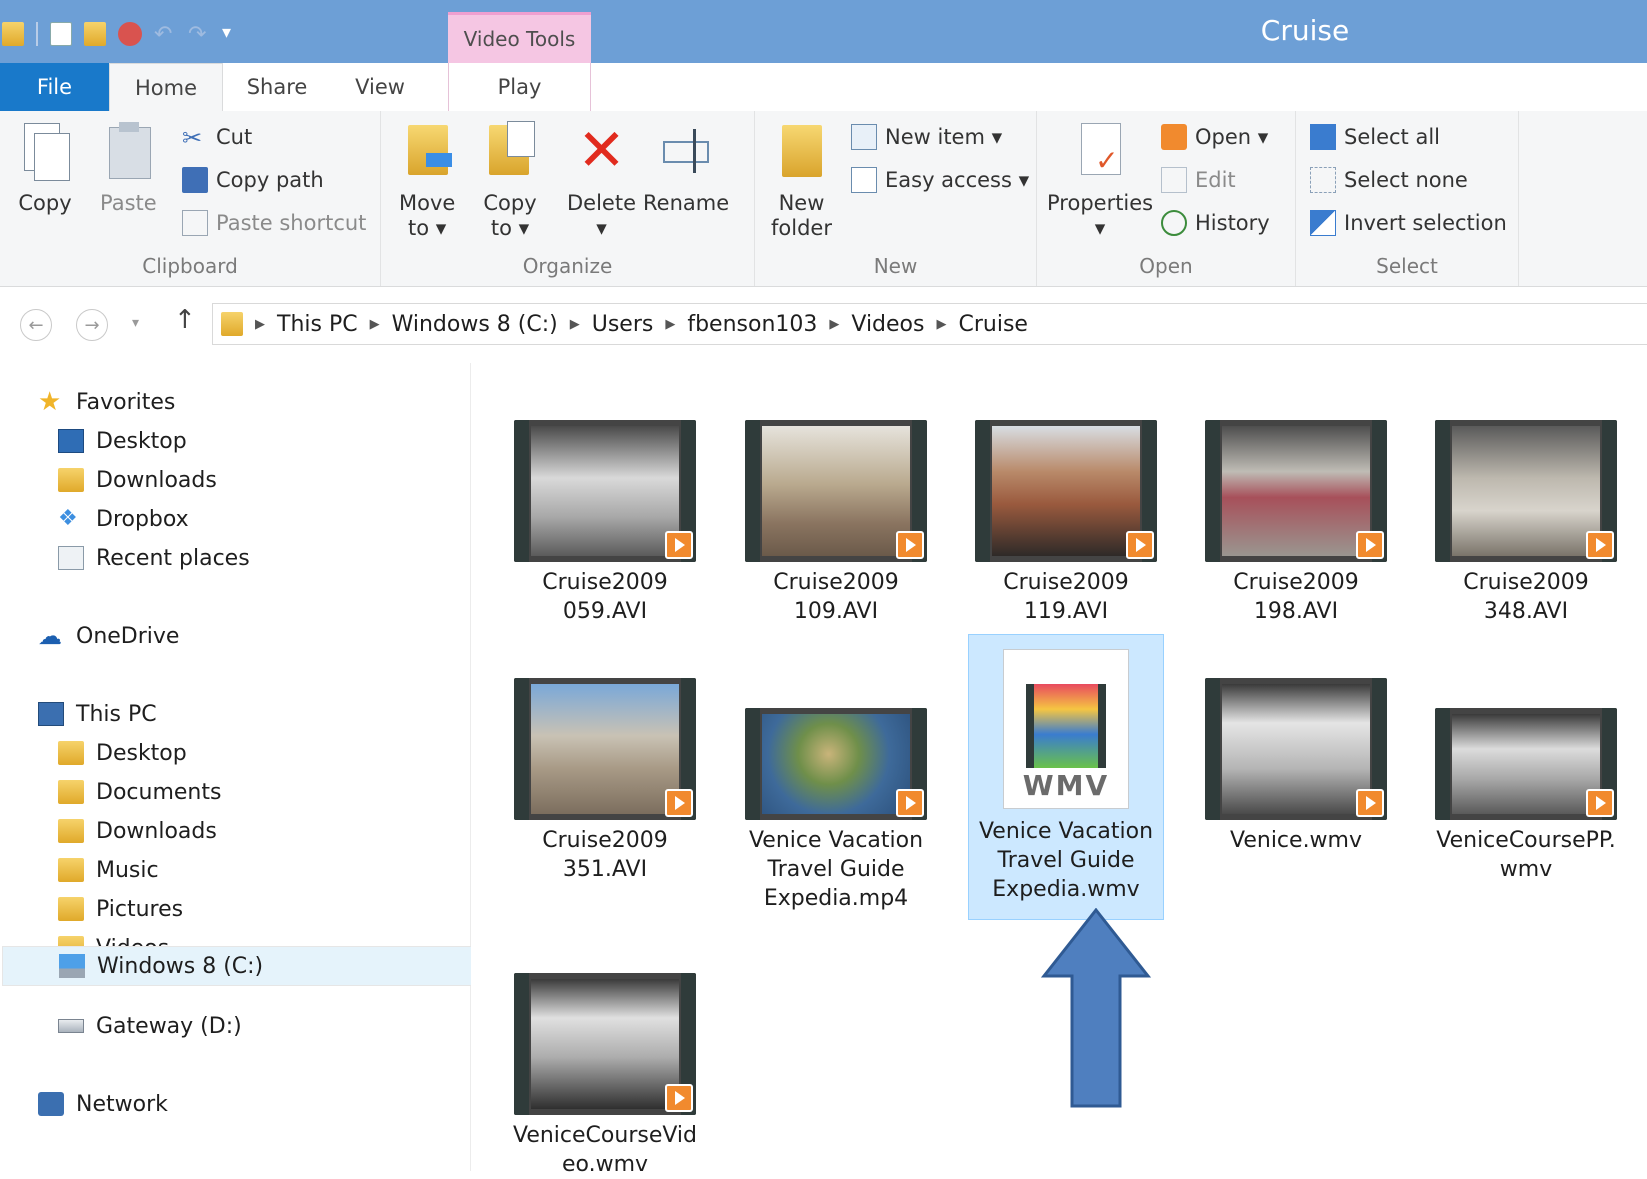 This screenshot has height=1179, width=1647. I want to click on cut-button: ✂ Cut, so click(217, 137).